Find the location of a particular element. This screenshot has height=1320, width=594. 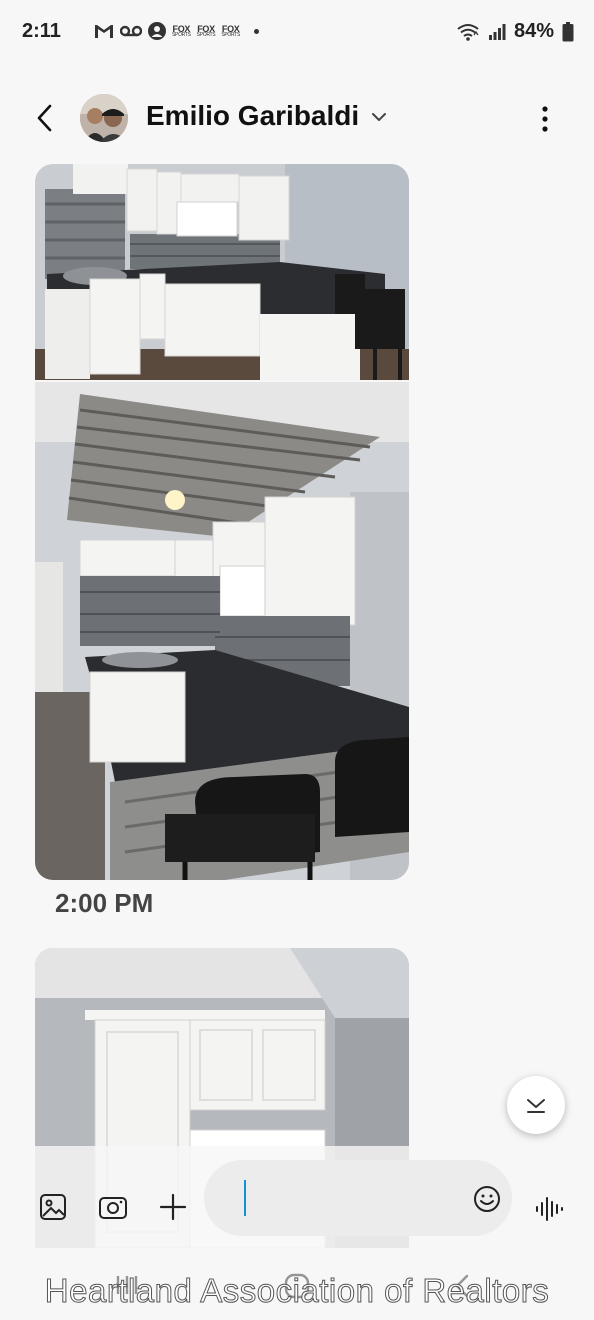

scroll-to-bottom-button is located at coordinates (536, 1105).